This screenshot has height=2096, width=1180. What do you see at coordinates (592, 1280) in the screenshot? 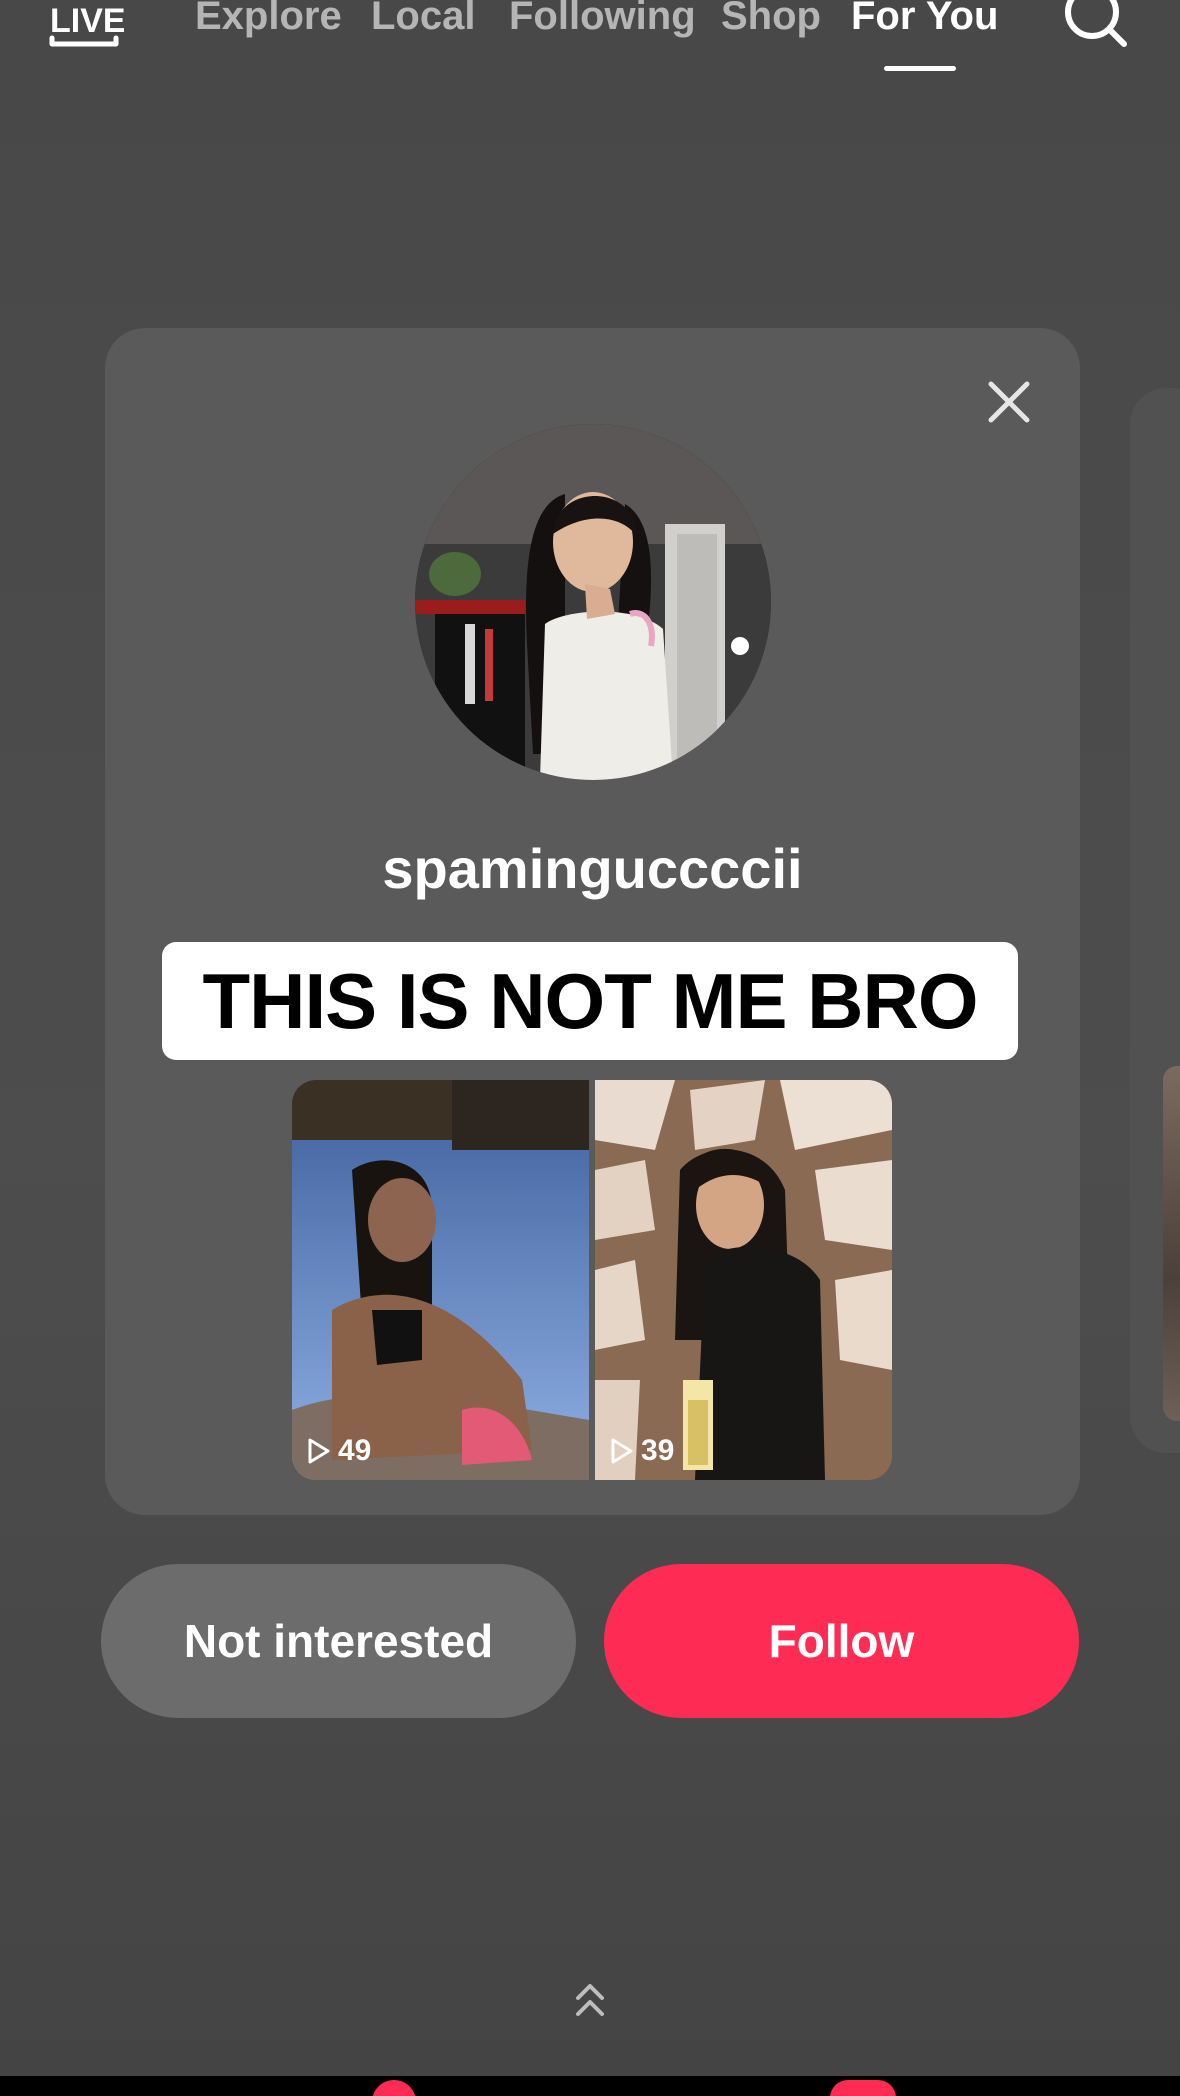
I see `video-thumbnails: 49 39` at bounding box center [592, 1280].